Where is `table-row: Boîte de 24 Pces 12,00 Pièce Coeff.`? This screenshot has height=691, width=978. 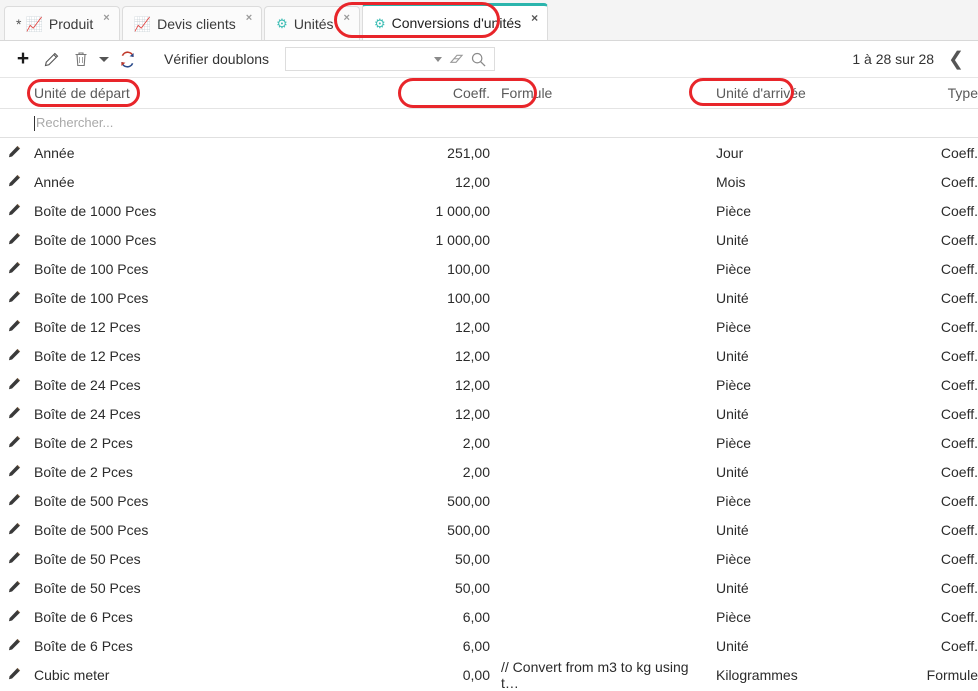 table-row: Boîte de 24 Pces 12,00 Pièce Coeff. is located at coordinates (489, 384).